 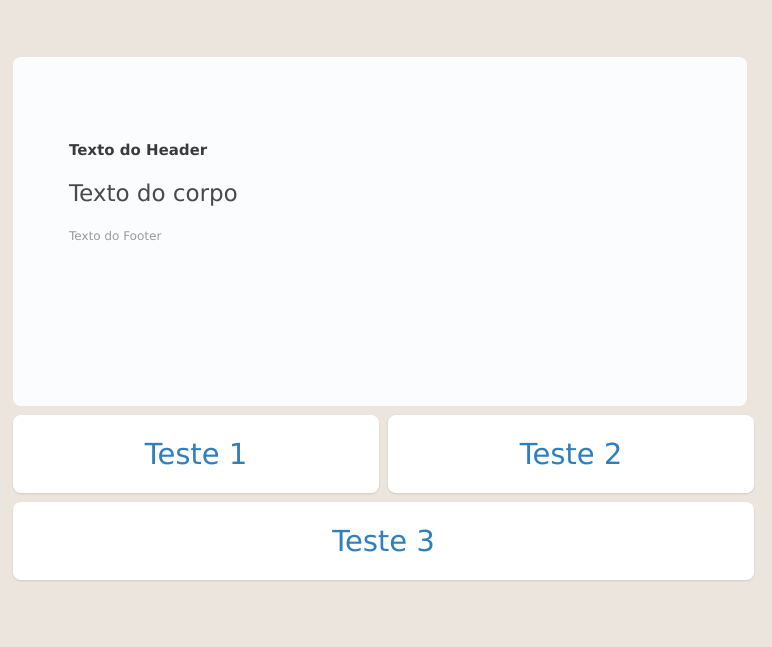 I want to click on reply-button: Teste 3, so click(x=383, y=541).